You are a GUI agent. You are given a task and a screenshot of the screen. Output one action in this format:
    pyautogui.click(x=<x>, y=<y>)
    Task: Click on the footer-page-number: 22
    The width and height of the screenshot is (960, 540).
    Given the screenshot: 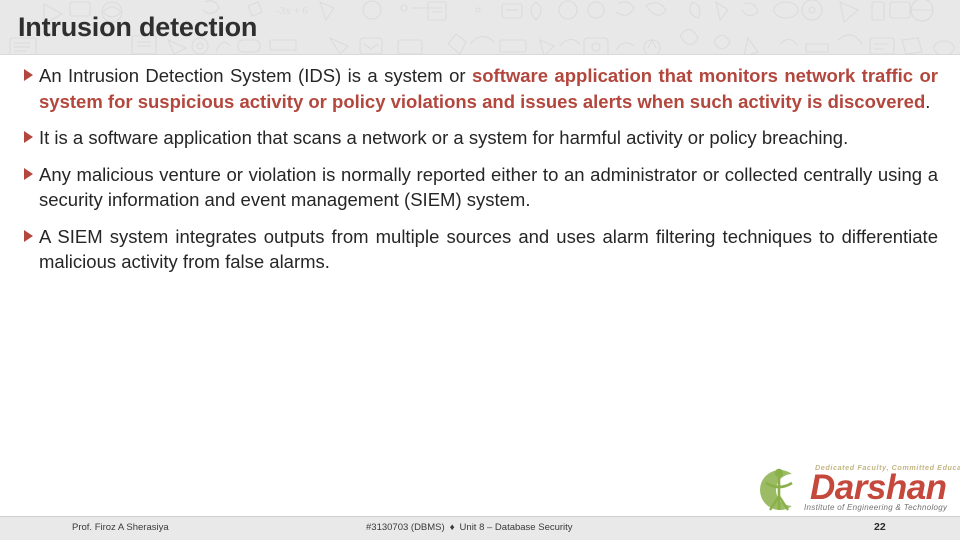 What is the action you would take?
    pyautogui.click(x=880, y=527)
    